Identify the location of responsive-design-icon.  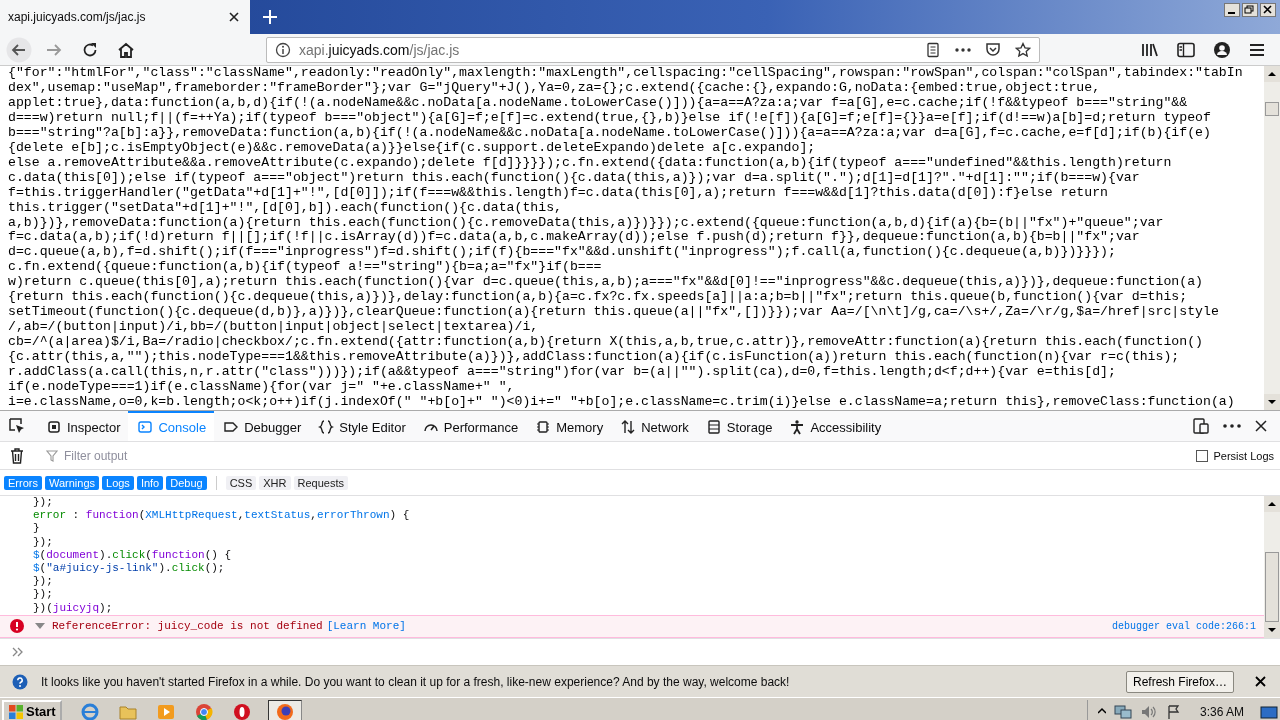
(1201, 426).